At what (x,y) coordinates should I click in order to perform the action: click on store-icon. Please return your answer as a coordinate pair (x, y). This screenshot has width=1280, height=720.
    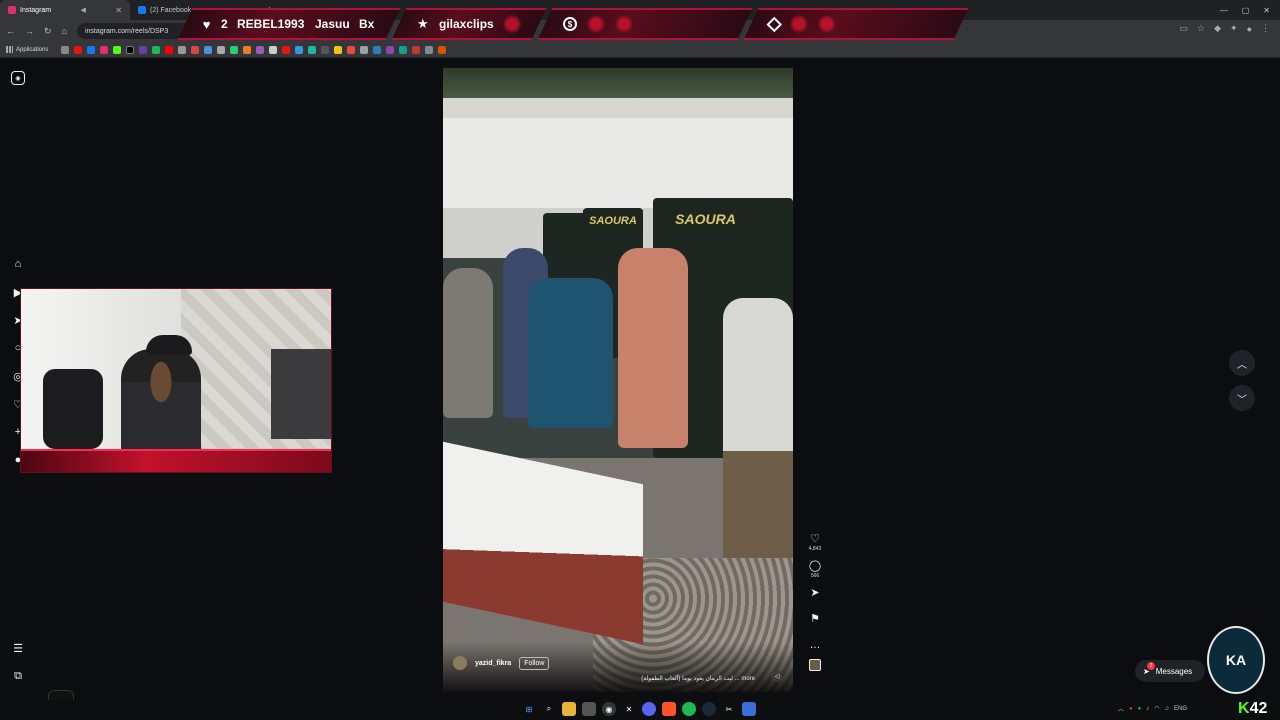
    Looking at the image, I should click on (589, 709).